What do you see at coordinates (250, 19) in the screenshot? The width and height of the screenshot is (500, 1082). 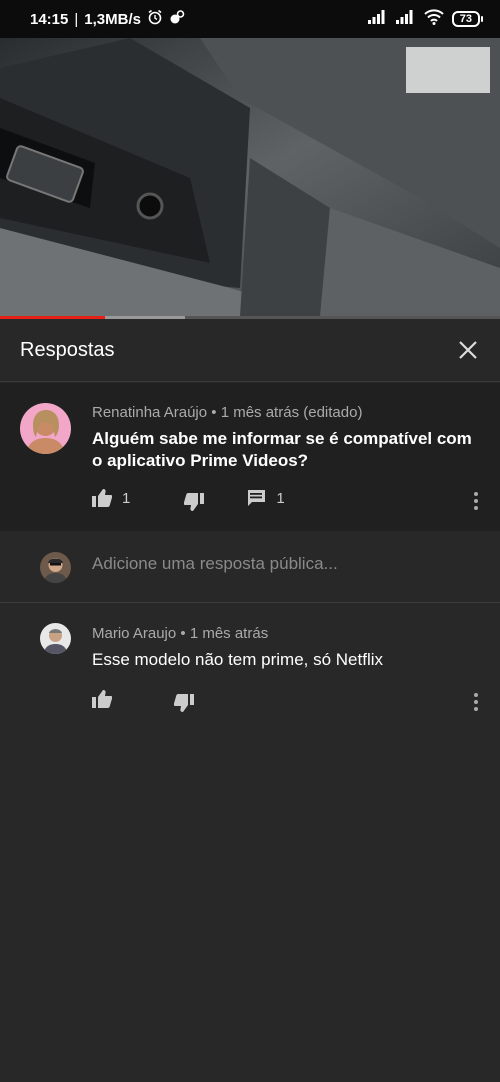 I see `status-bar: 14:15 | 1,3MB/s 73` at bounding box center [250, 19].